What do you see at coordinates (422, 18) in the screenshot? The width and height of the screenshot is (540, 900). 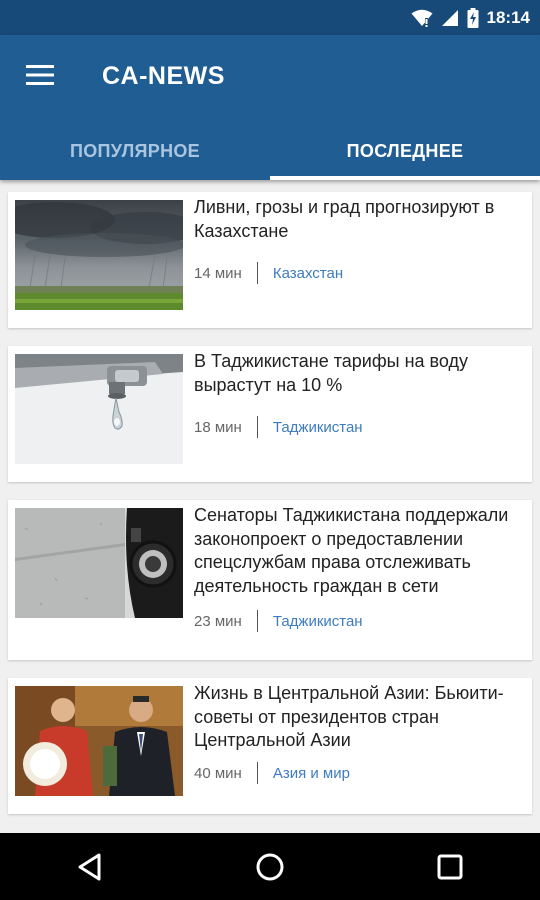 I see `wifi-icon` at bounding box center [422, 18].